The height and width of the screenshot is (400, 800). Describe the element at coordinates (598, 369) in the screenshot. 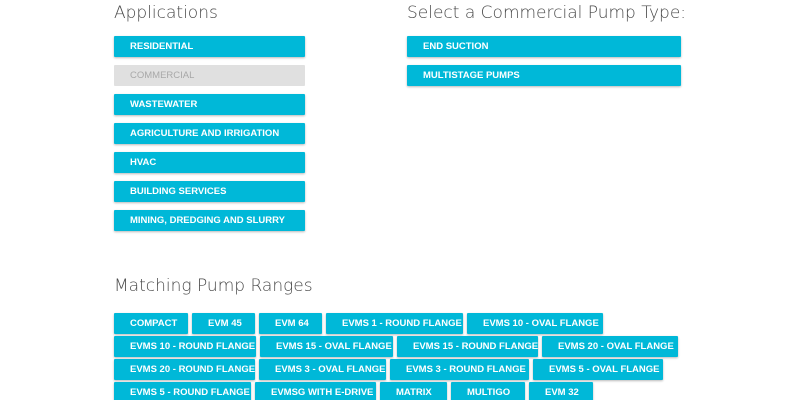

I see `range-button: EVMS 5 - OVAL FLANGE` at that location.